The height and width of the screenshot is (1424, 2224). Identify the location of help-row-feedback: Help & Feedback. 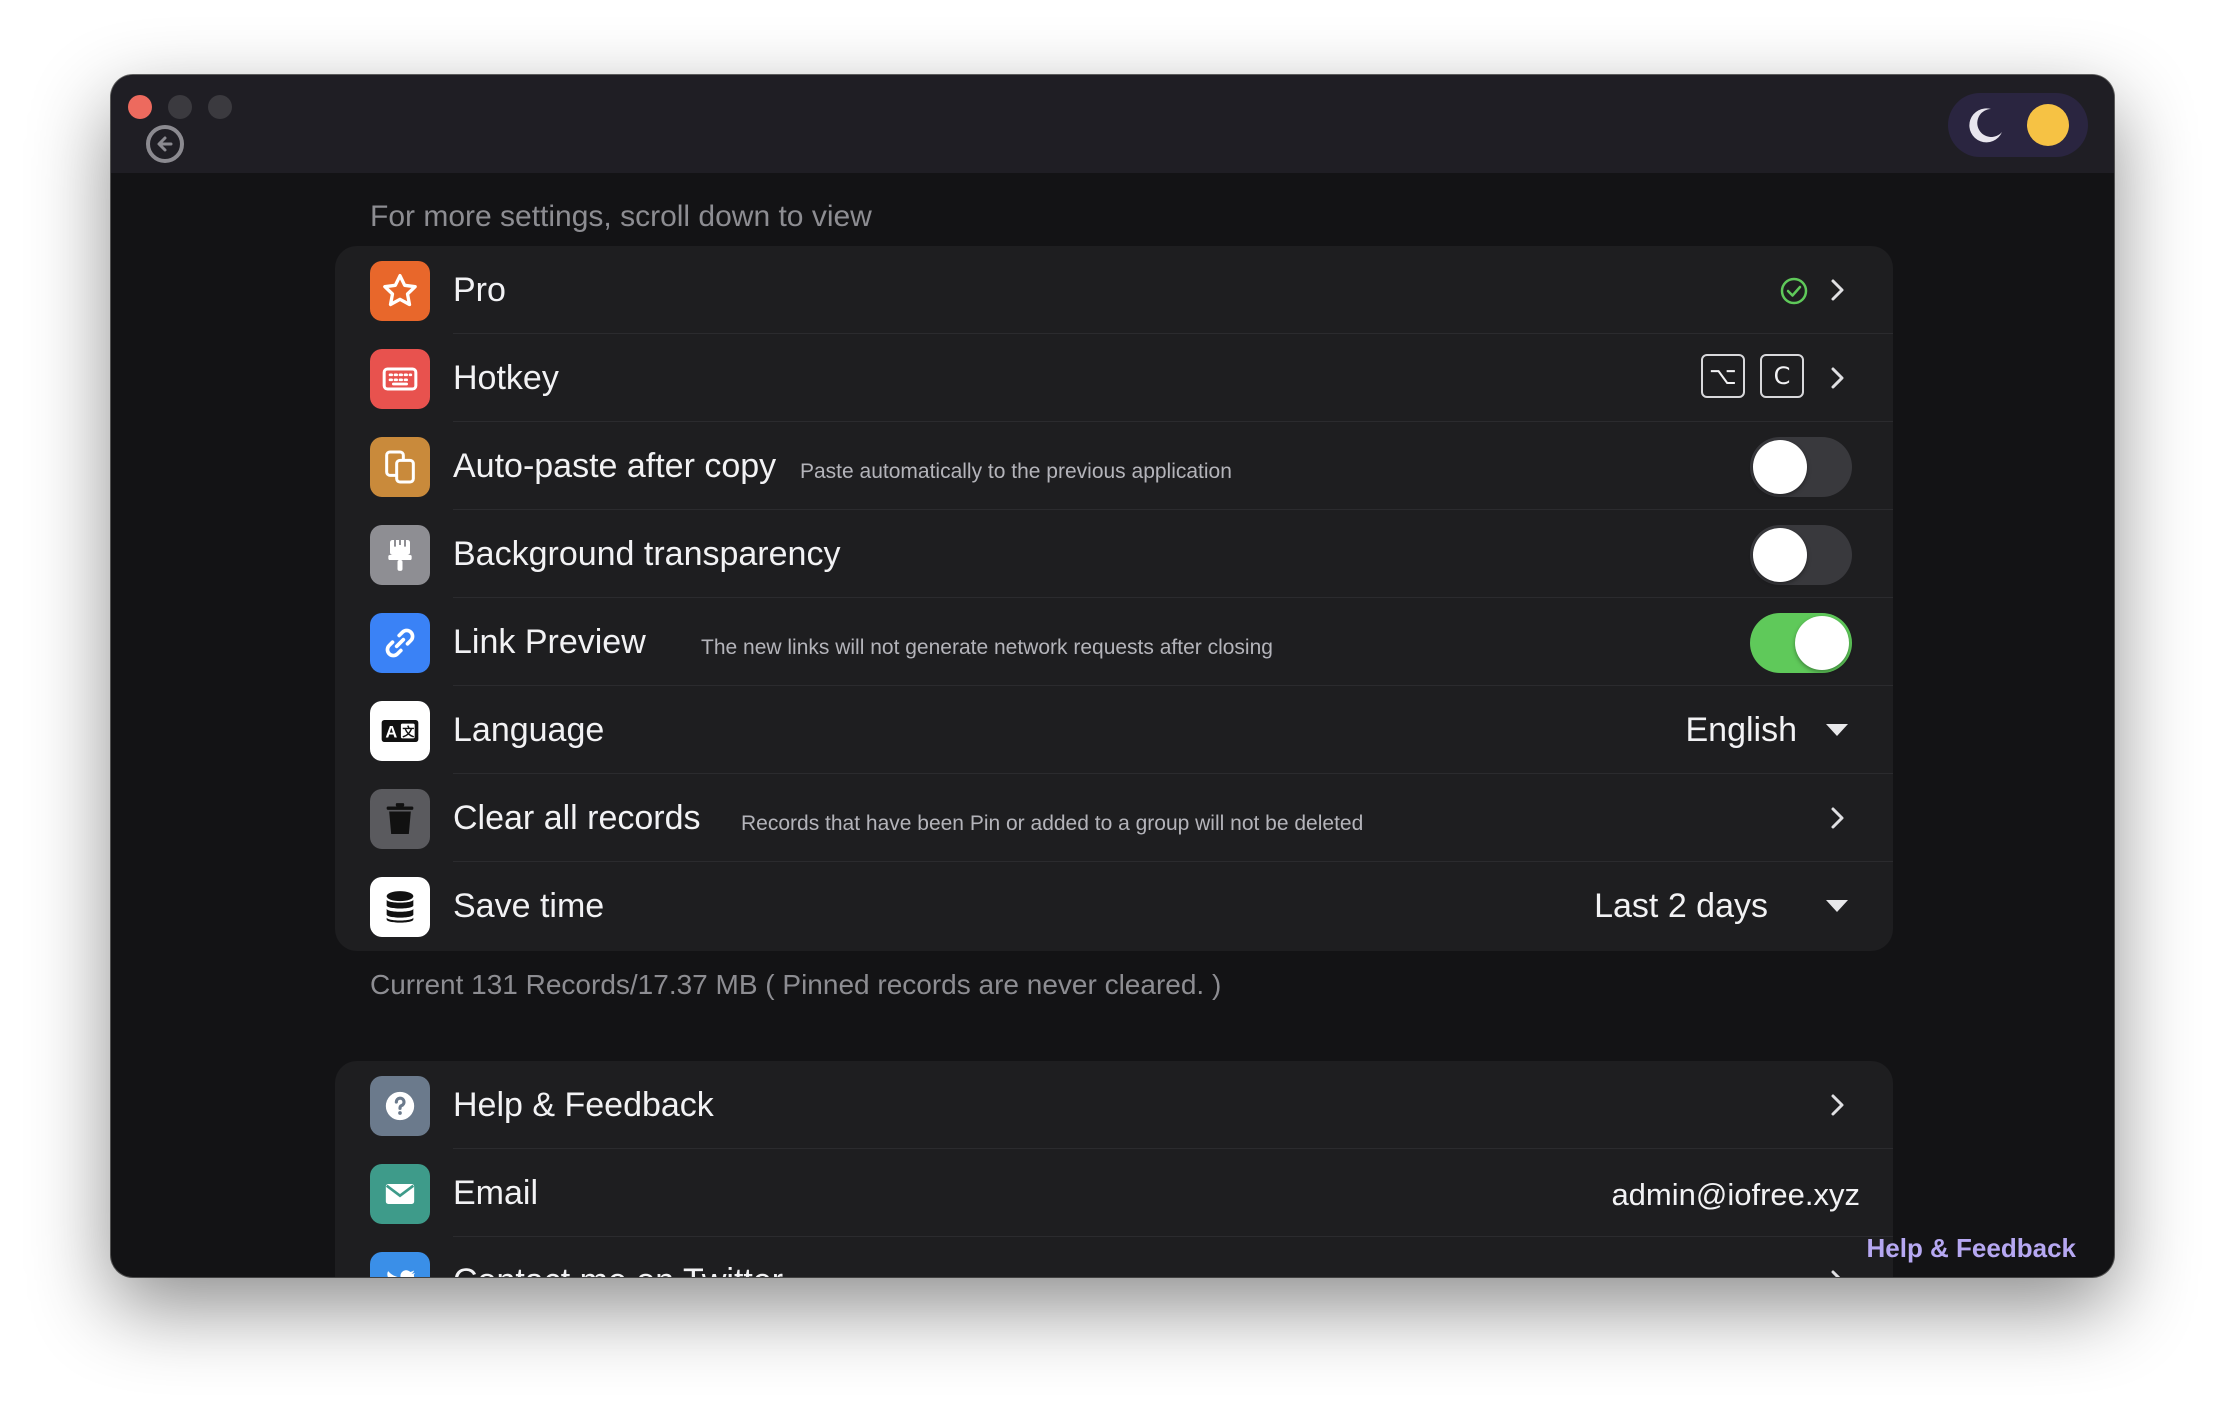
(1114, 1105).